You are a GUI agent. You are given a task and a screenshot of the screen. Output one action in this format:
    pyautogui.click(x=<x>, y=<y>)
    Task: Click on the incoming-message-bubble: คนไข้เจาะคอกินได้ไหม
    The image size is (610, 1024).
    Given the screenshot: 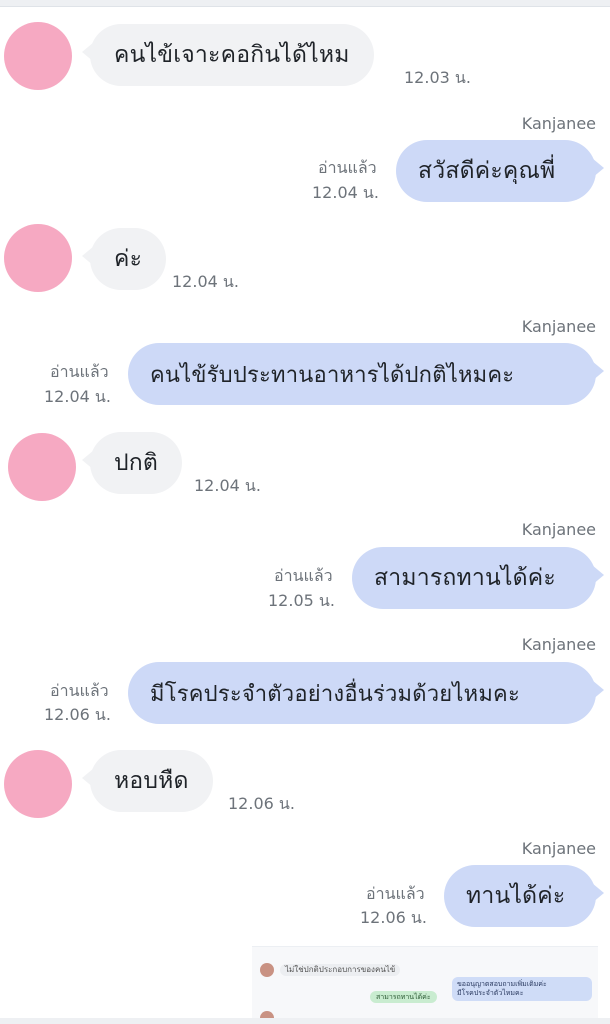 What is the action you would take?
    pyautogui.click(x=228, y=55)
    